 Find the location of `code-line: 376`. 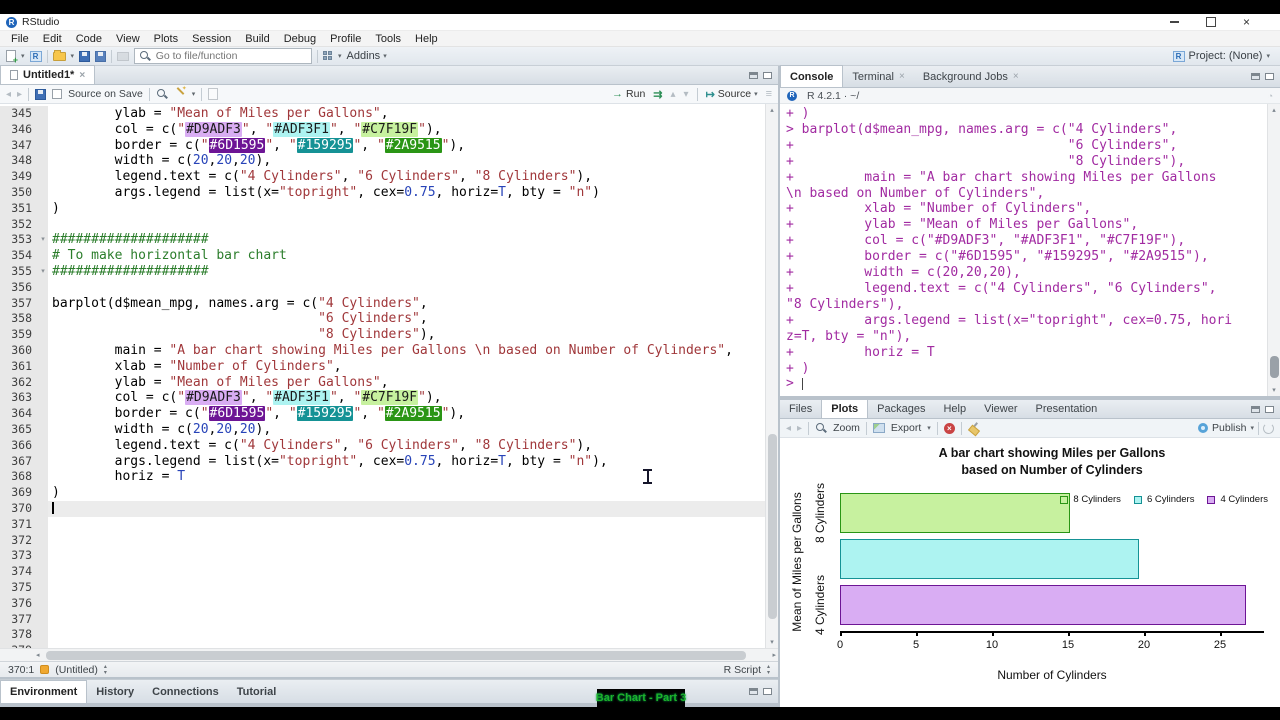

code-line: 376 is located at coordinates (382, 603).